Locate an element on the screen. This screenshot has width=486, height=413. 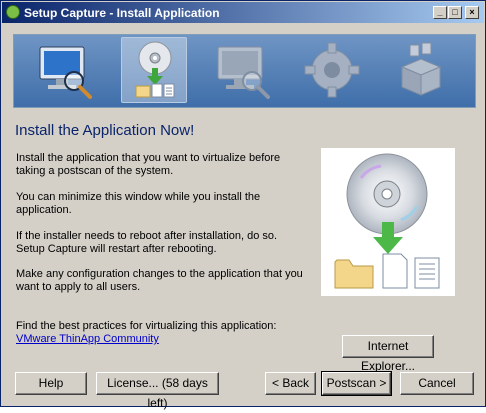
cd-install-icon is located at coordinates (155, 69).